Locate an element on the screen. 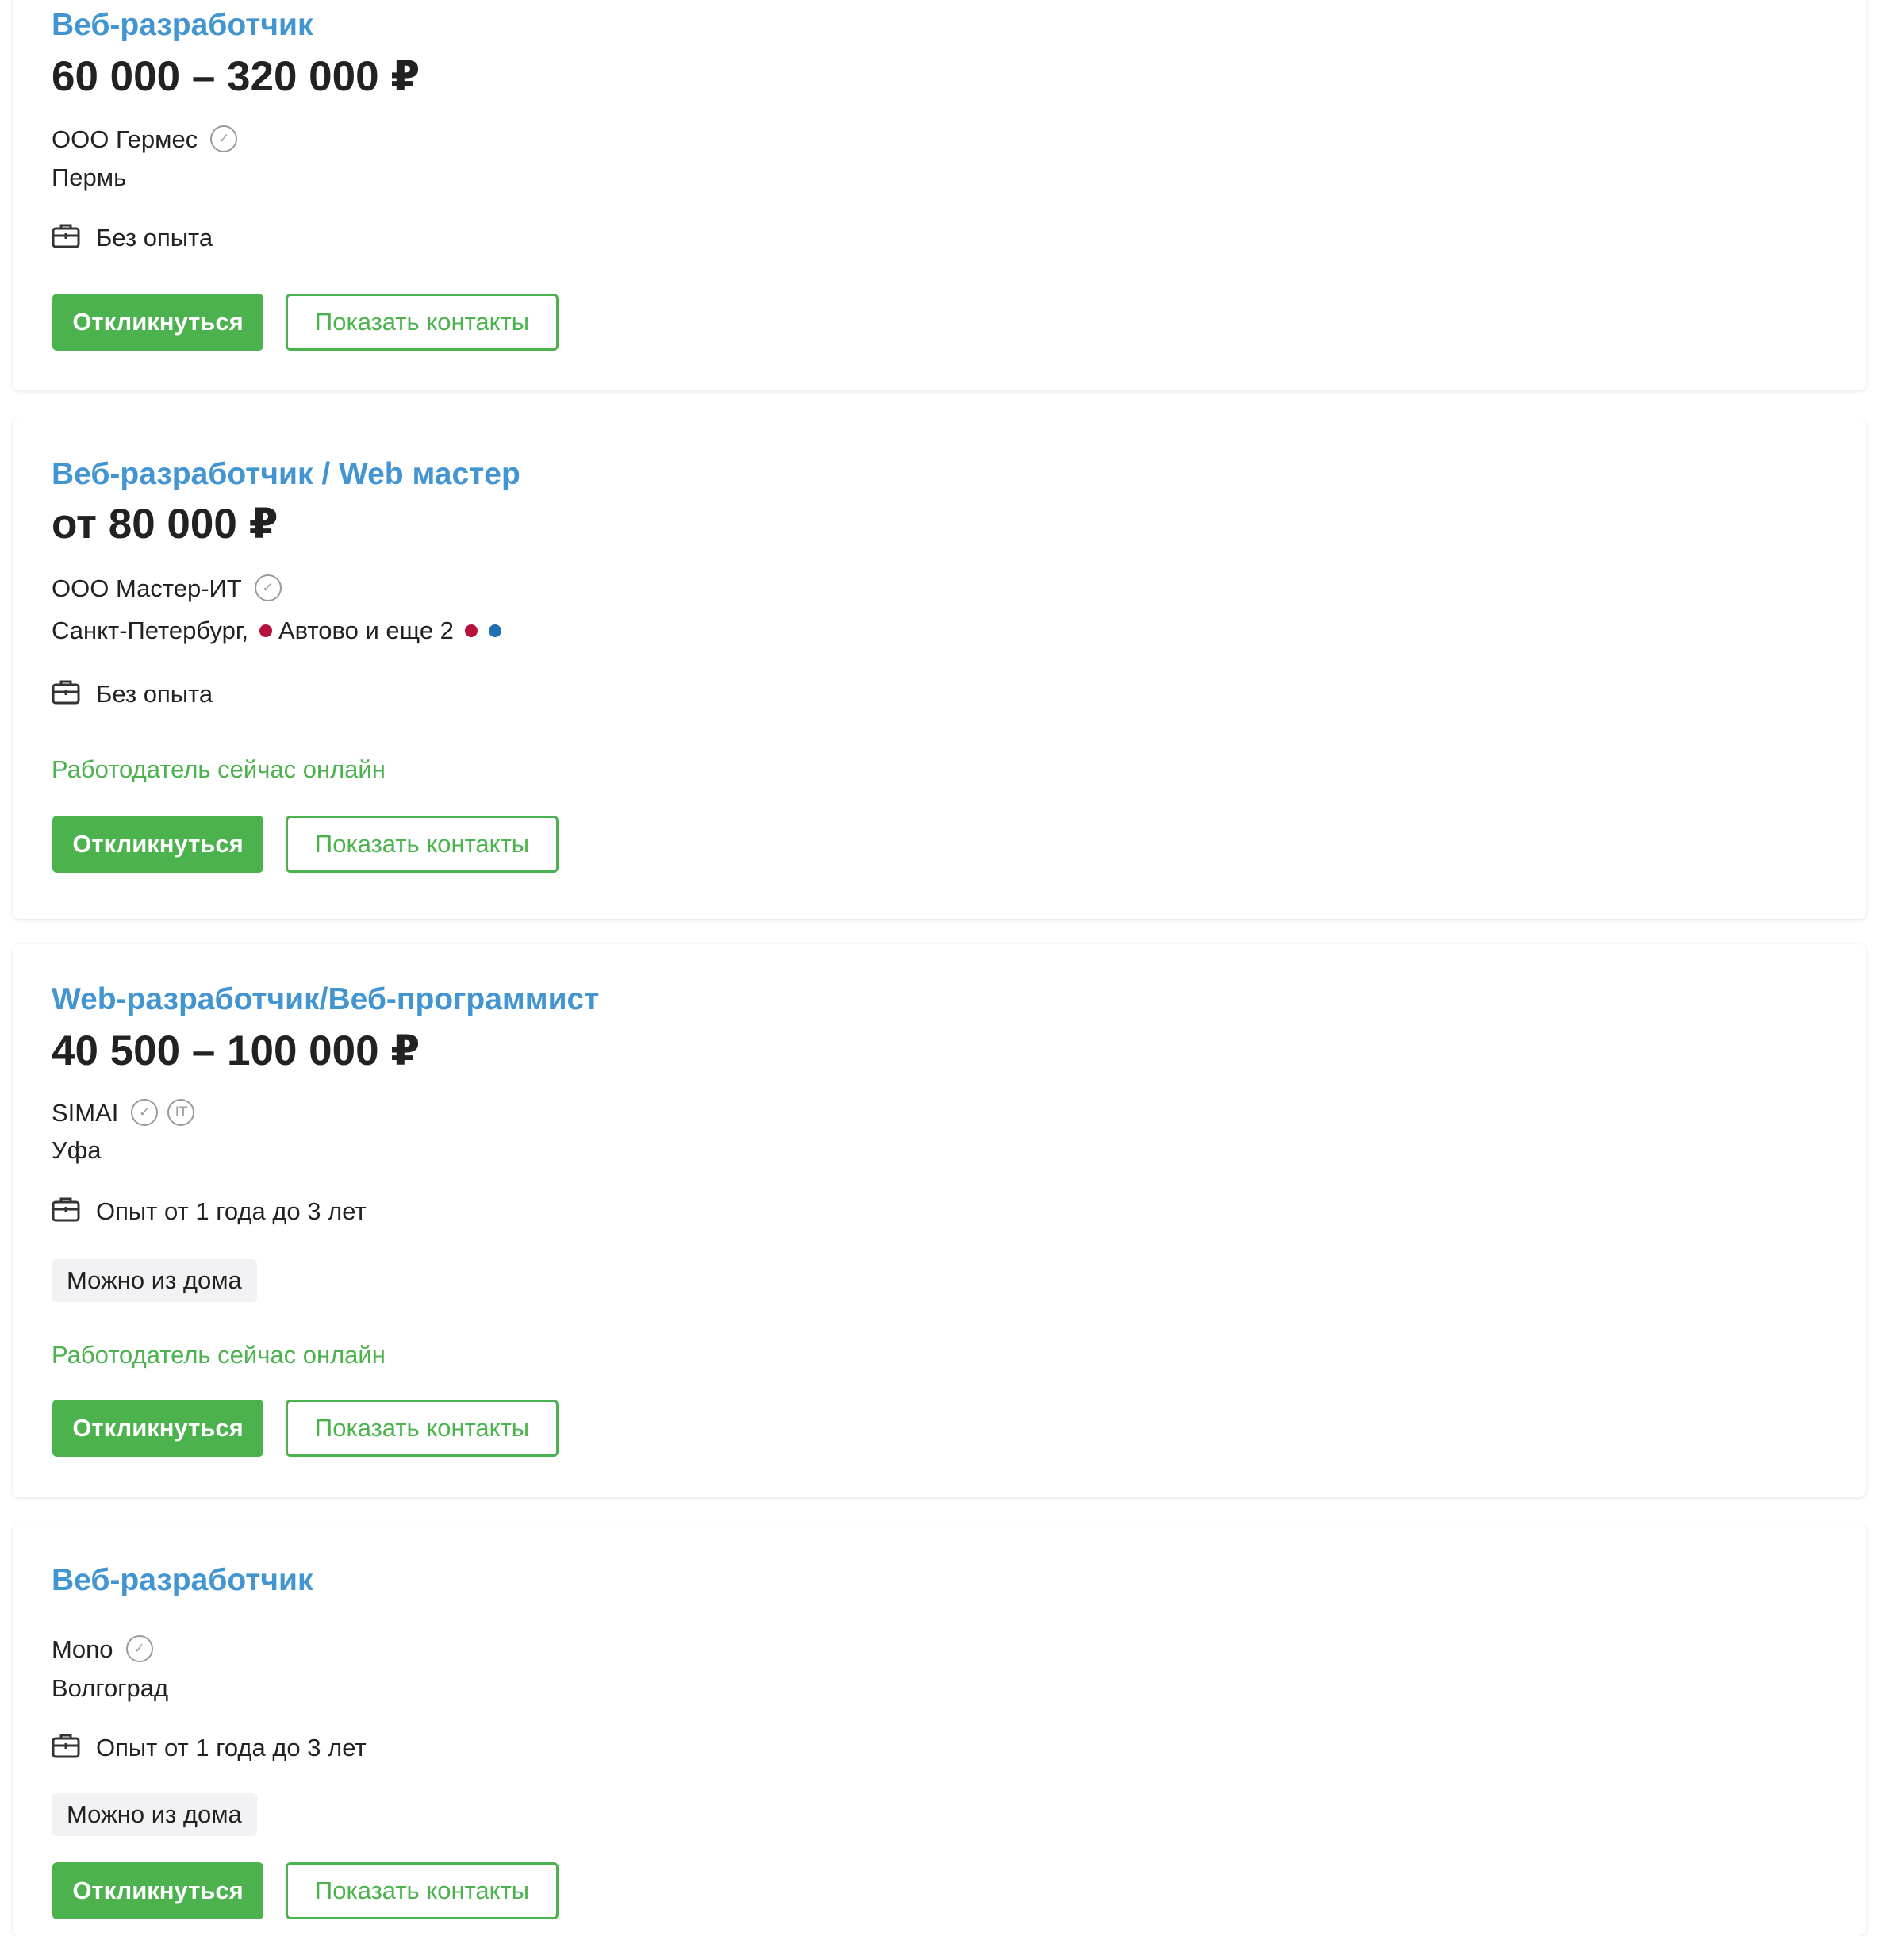 Image resolution: width=1904 pixels, height=1936 pixels. it-accredited-icon: IT is located at coordinates (181, 1112).